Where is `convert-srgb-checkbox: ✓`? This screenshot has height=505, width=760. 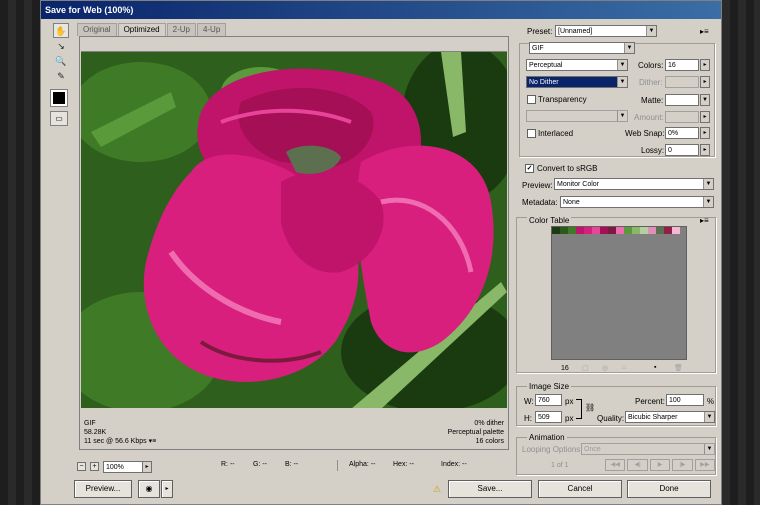 convert-srgb-checkbox: ✓ is located at coordinates (529, 168).